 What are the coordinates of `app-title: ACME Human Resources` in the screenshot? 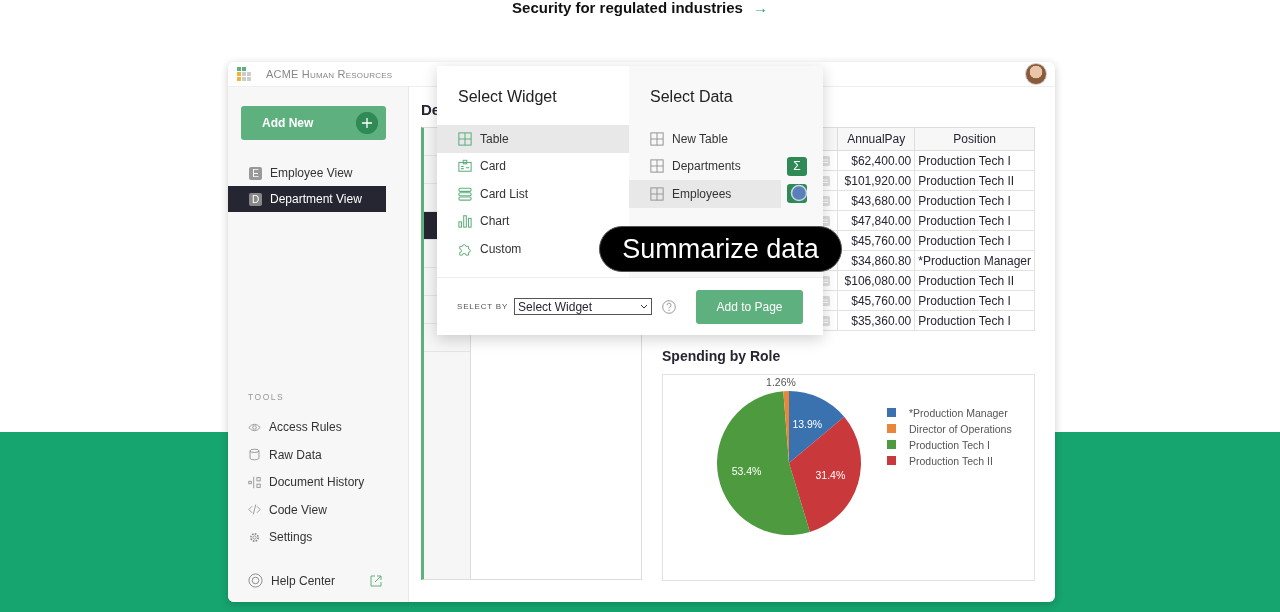 It's located at (329, 74).